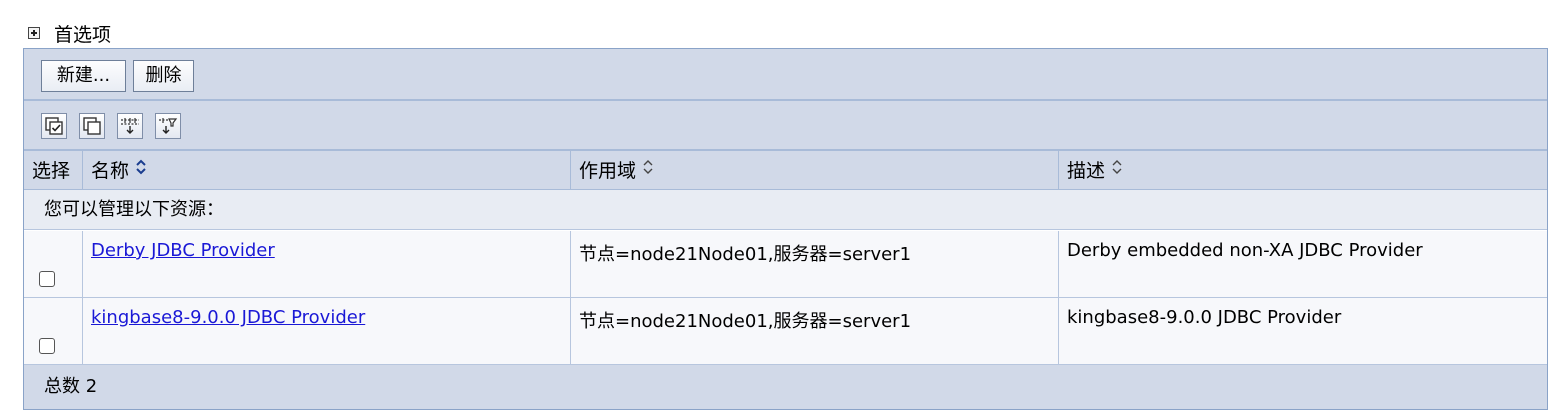 The image size is (1564, 415). What do you see at coordinates (785, 387) in the screenshot?
I see `table-footer-total: 总数 2` at bounding box center [785, 387].